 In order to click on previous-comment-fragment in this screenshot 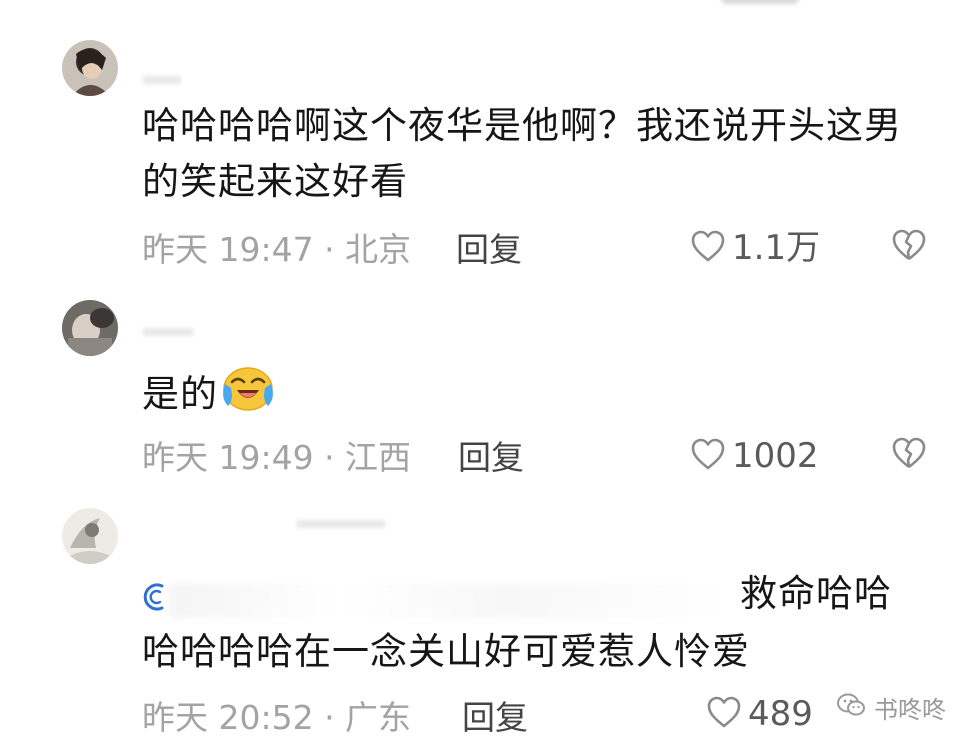, I will do `click(760, 2)`.